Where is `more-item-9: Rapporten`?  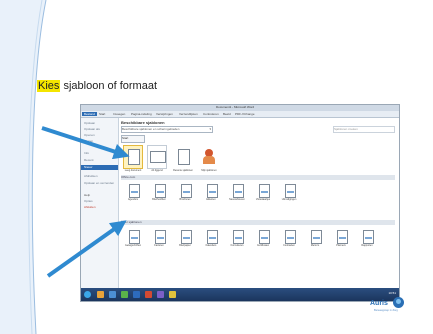
more-item-9: Rapporten is located at coordinates (367, 238).